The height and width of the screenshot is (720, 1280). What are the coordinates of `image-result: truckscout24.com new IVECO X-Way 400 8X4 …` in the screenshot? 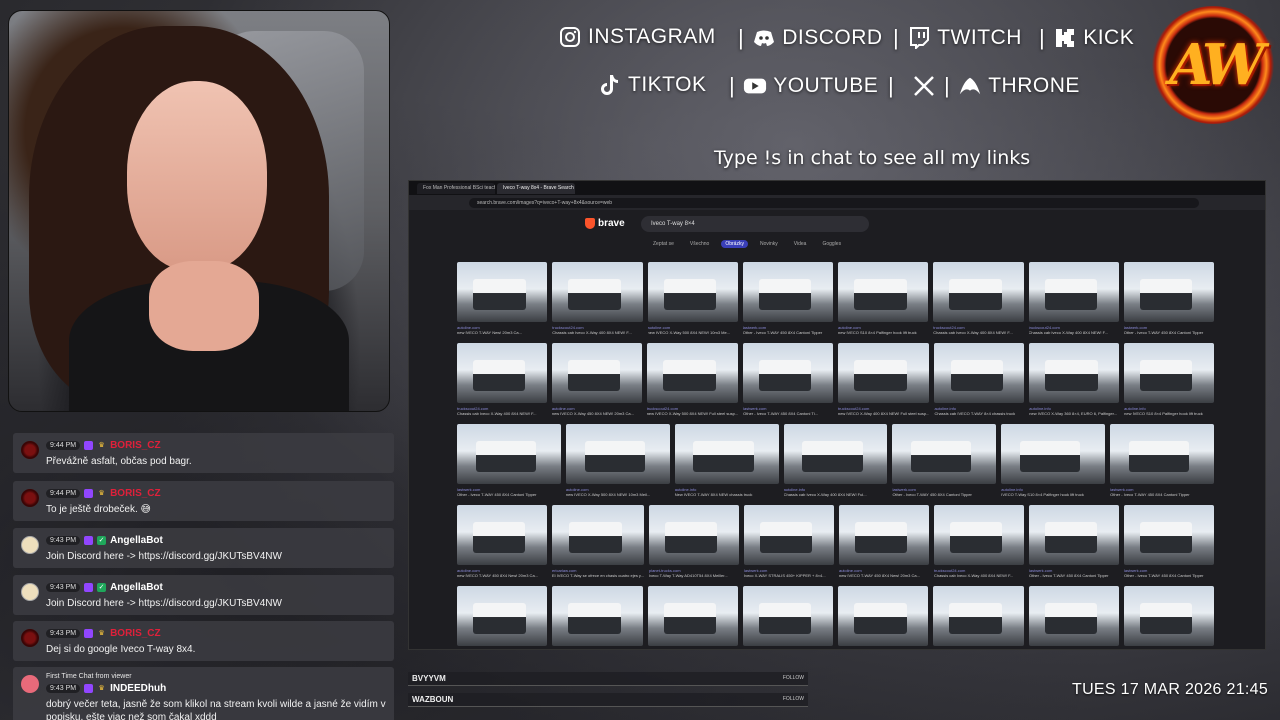 It's located at (883, 383).